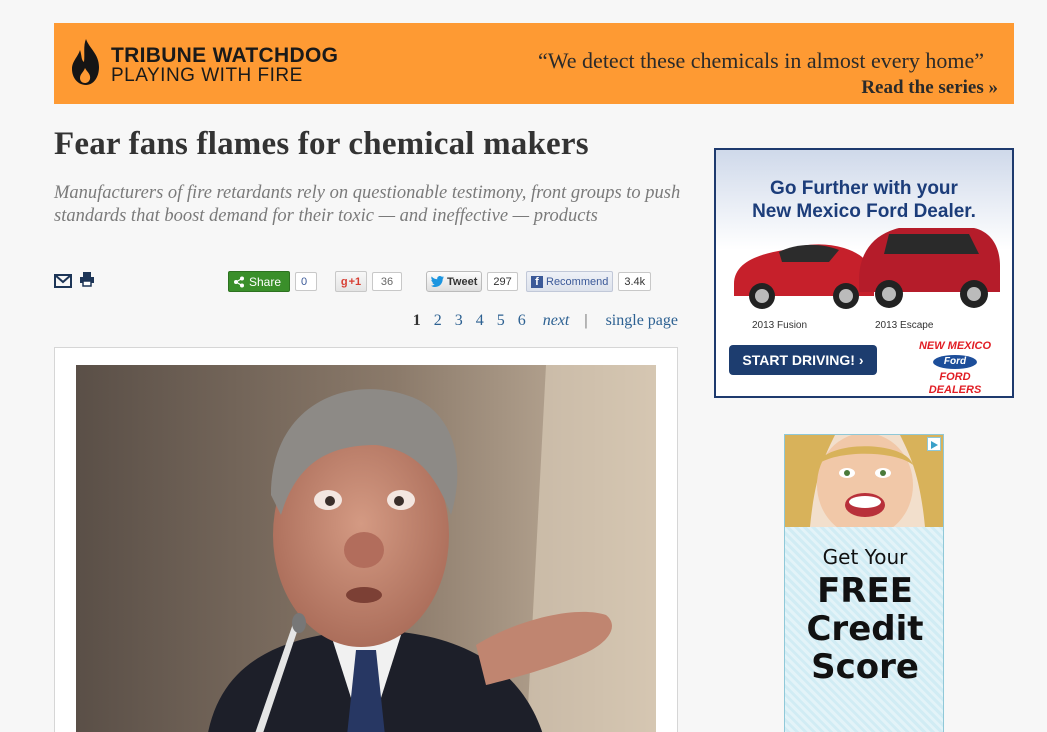 The image size is (1047, 732). What do you see at coordinates (438, 320) in the screenshot?
I see `page-2-link: 2` at bounding box center [438, 320].